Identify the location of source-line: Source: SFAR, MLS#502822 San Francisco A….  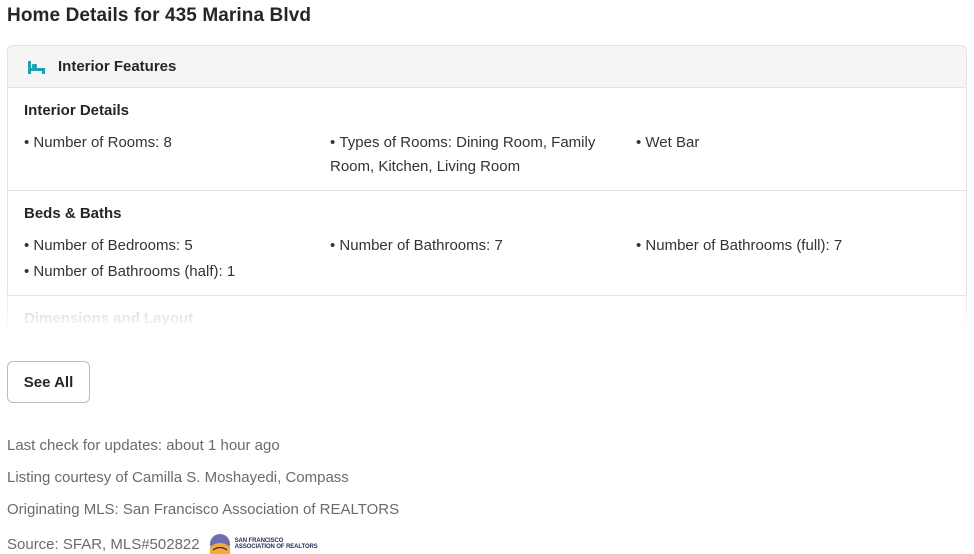
(162, 543).